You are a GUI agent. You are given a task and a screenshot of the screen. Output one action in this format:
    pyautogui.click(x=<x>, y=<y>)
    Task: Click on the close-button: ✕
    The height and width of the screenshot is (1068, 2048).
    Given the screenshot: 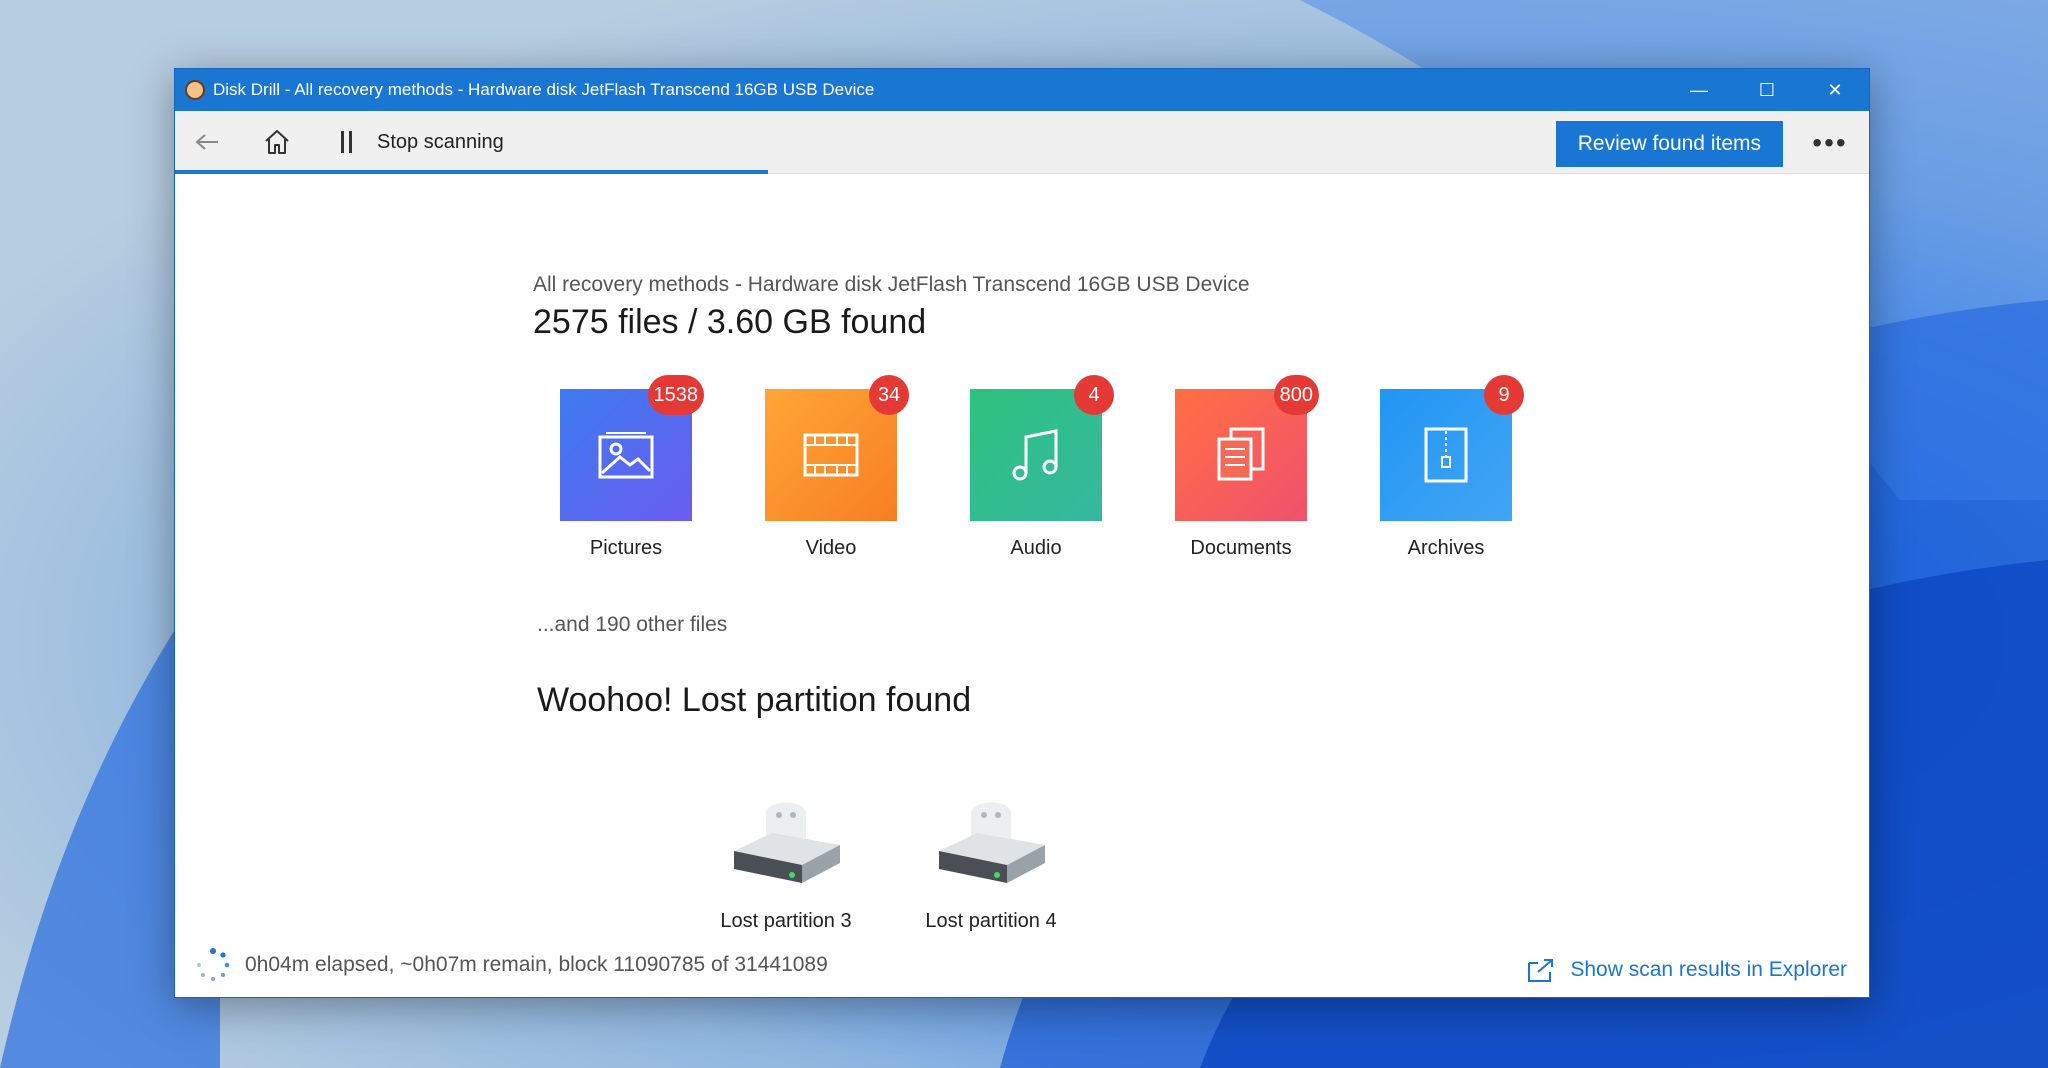 What is the action you would take?
    pyautogui.click(x=1835, y=90)
    